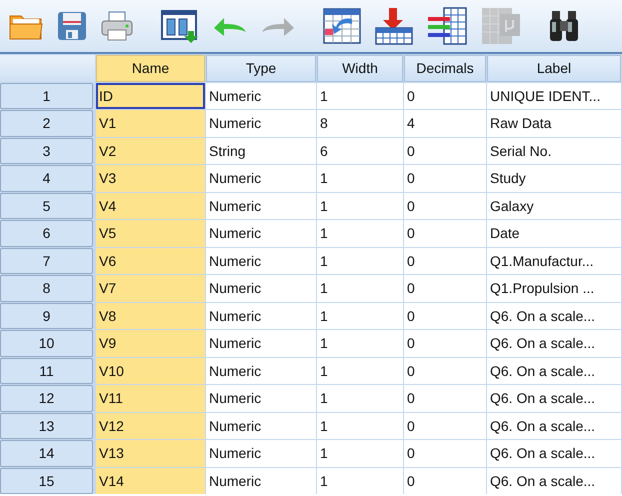 The height and width of the screenshot is (496, 622). I want to click on table-arrow-icon, so click(342, 26).